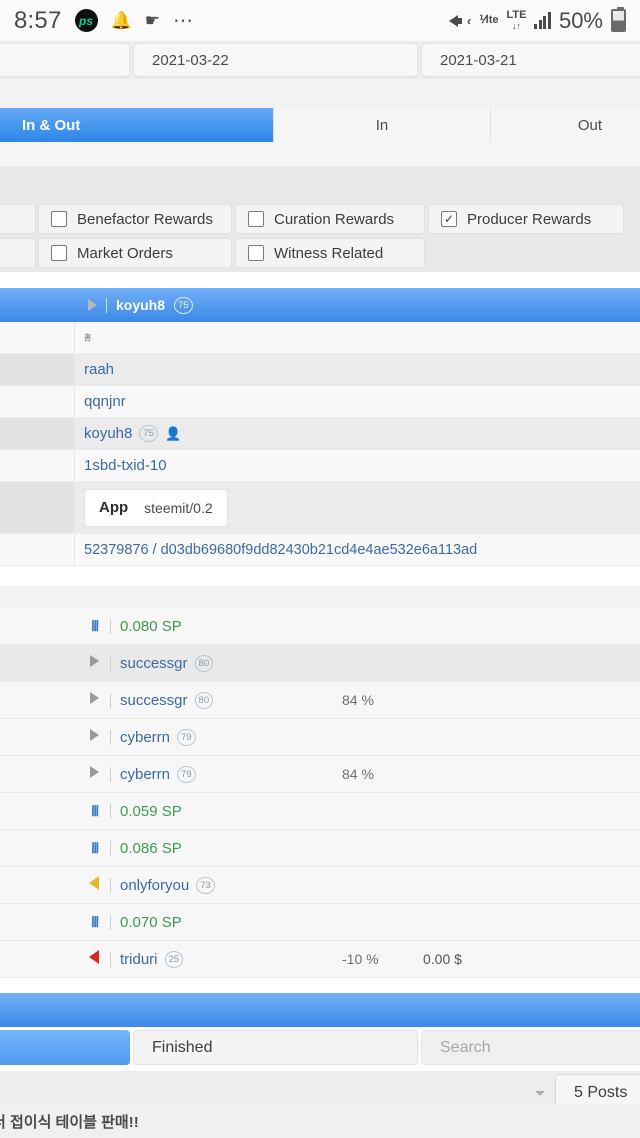  What do you see at coordinates (320, 922) in the screenshot?
I see `list-item: \\\ 0.070 SP` at bounding box center [320, 922].